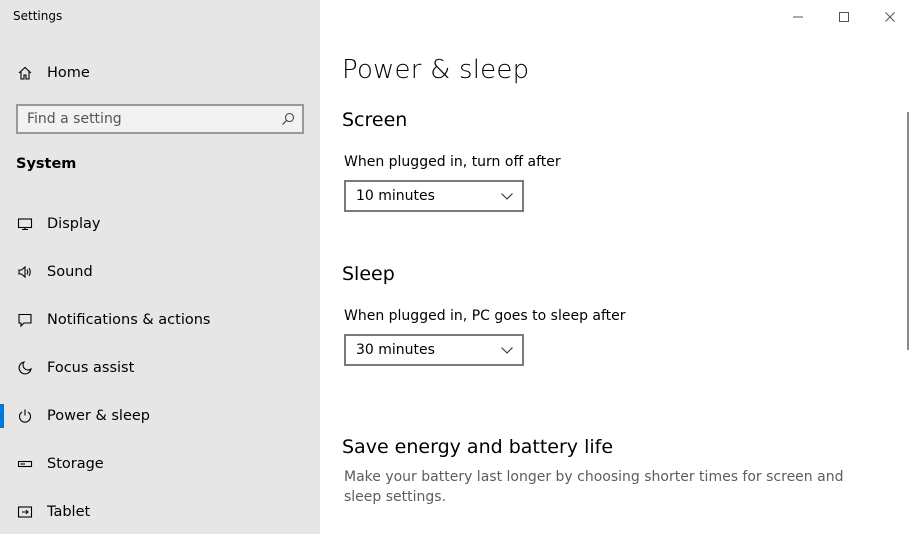  I want to click on minimize-icon, so click(798, 17).